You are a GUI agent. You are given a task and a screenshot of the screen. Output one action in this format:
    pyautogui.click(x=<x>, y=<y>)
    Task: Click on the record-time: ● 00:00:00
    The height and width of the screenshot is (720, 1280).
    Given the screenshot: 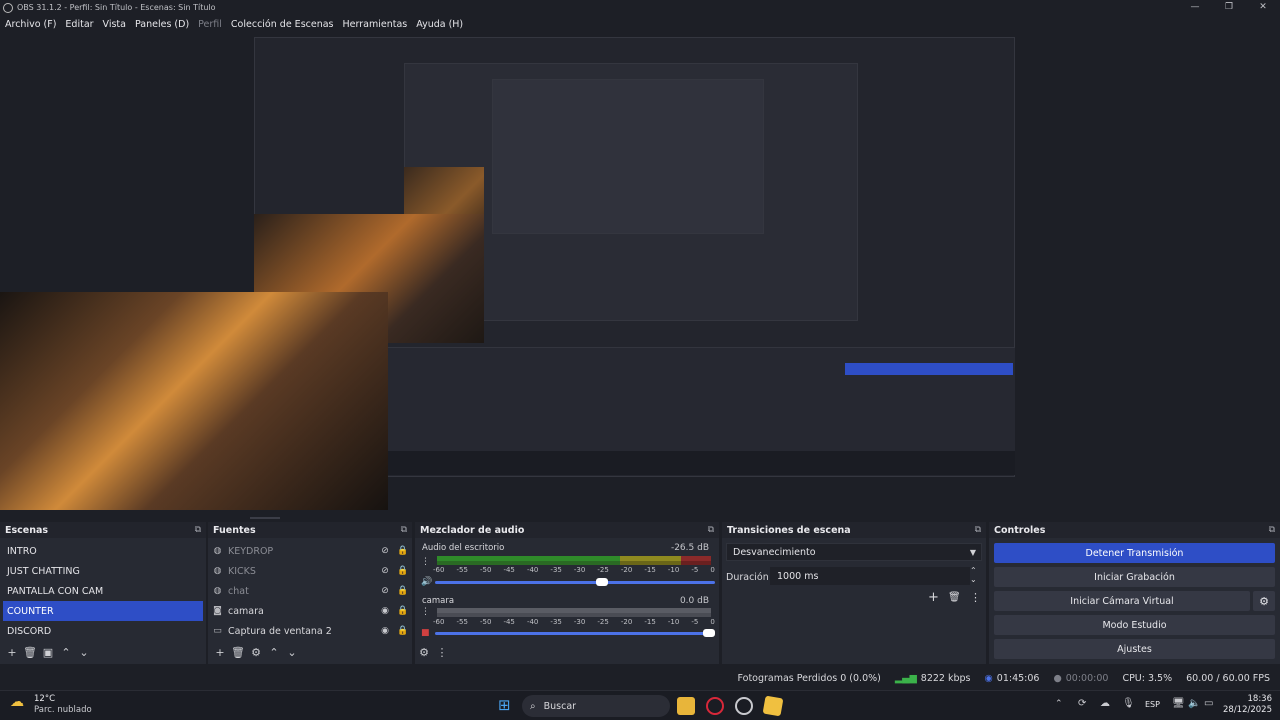 What is the action you would take?
    pyautogui.click(x=1081, y=678)
    